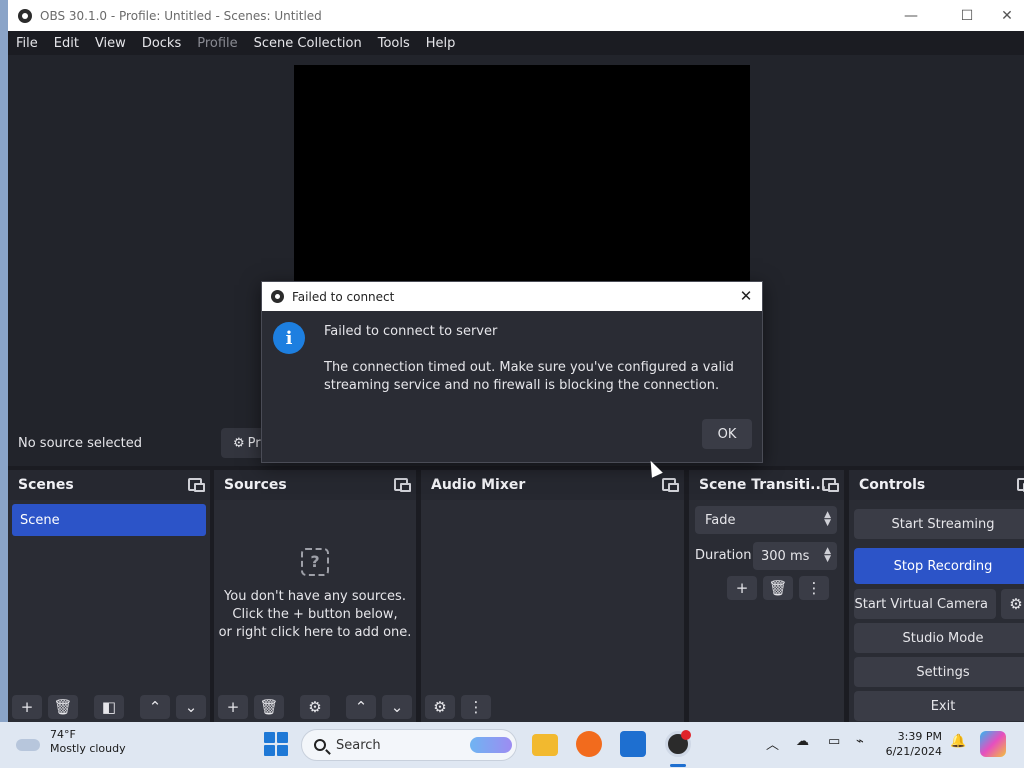 Image resolution: width=1024 pixels, height=768 pixels. Describe the element at coordinates (936, 485) in the screenshot. I see `controls-dock-header: Controls` at that location.